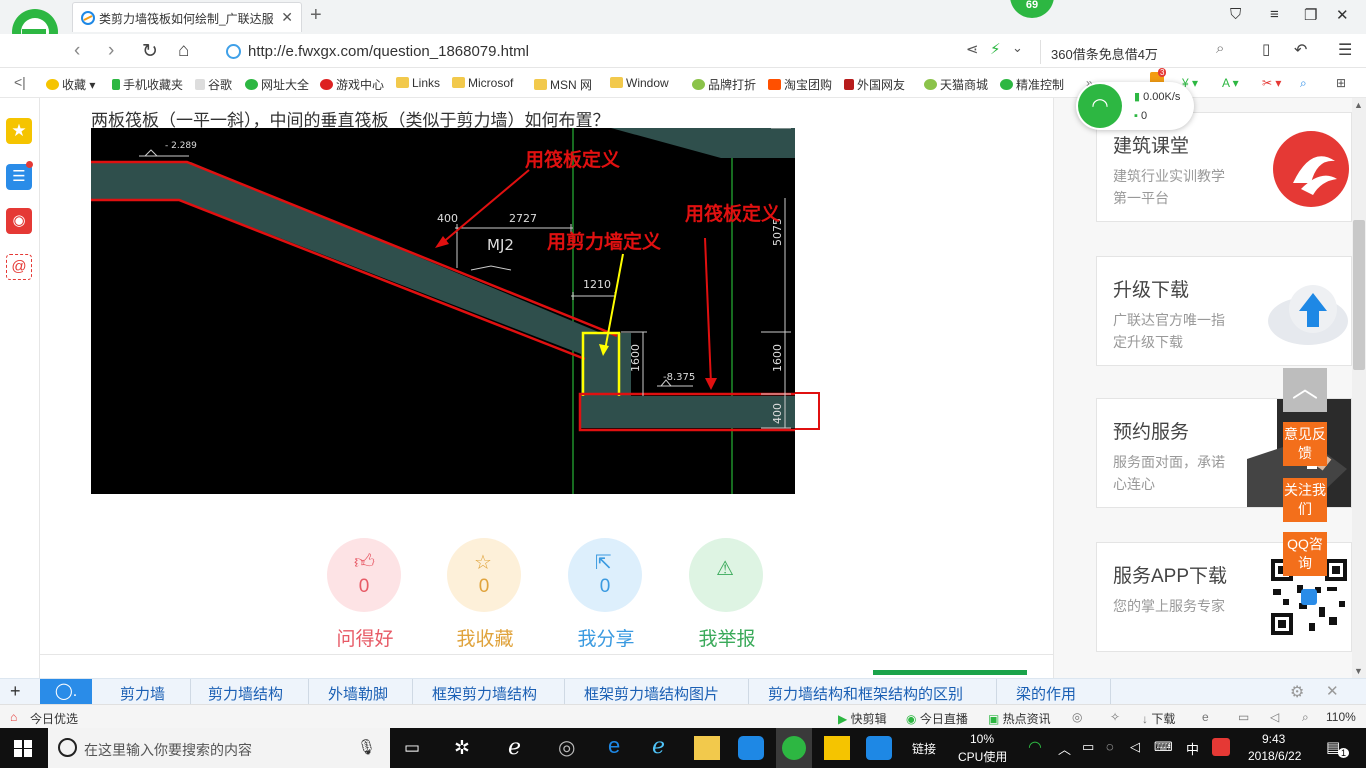  Describe the element at coordinates (70, 84) in the screenshot. I see `bookmark-favorites: 收藏 ▾` at that location.